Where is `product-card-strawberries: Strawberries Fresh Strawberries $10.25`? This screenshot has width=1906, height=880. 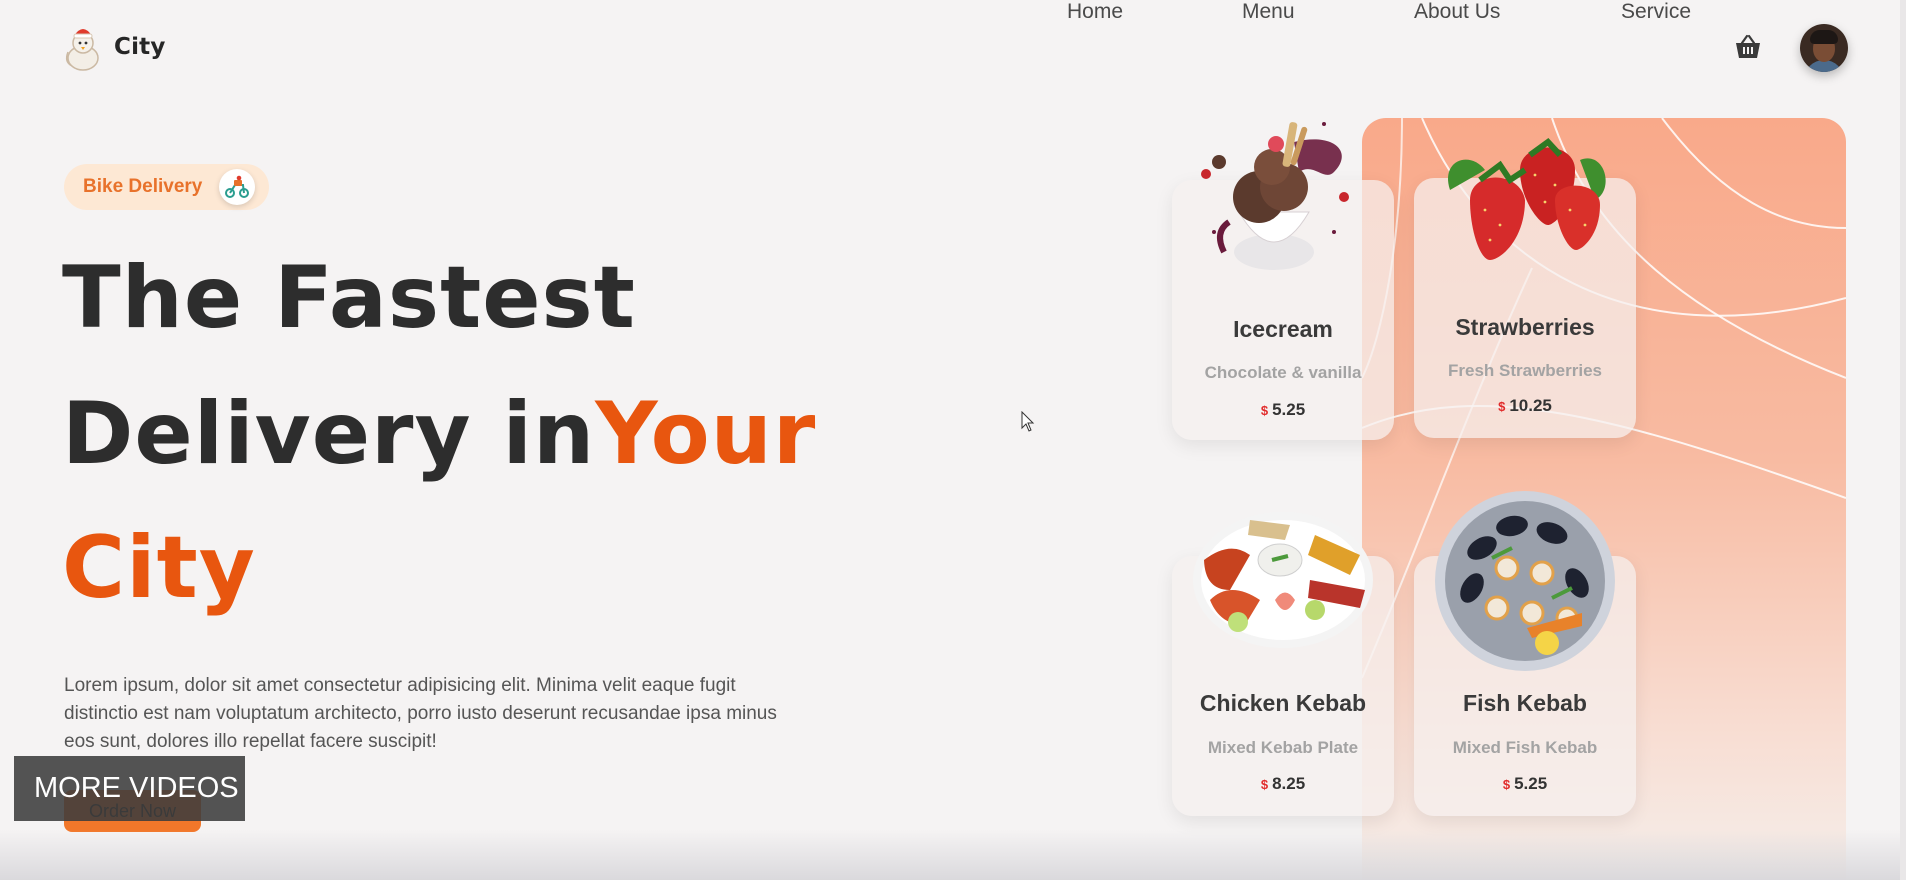 product-card-strawberries: Strawberries Fresh Strawberries $10.25 is located at coordinates (1525, 288).